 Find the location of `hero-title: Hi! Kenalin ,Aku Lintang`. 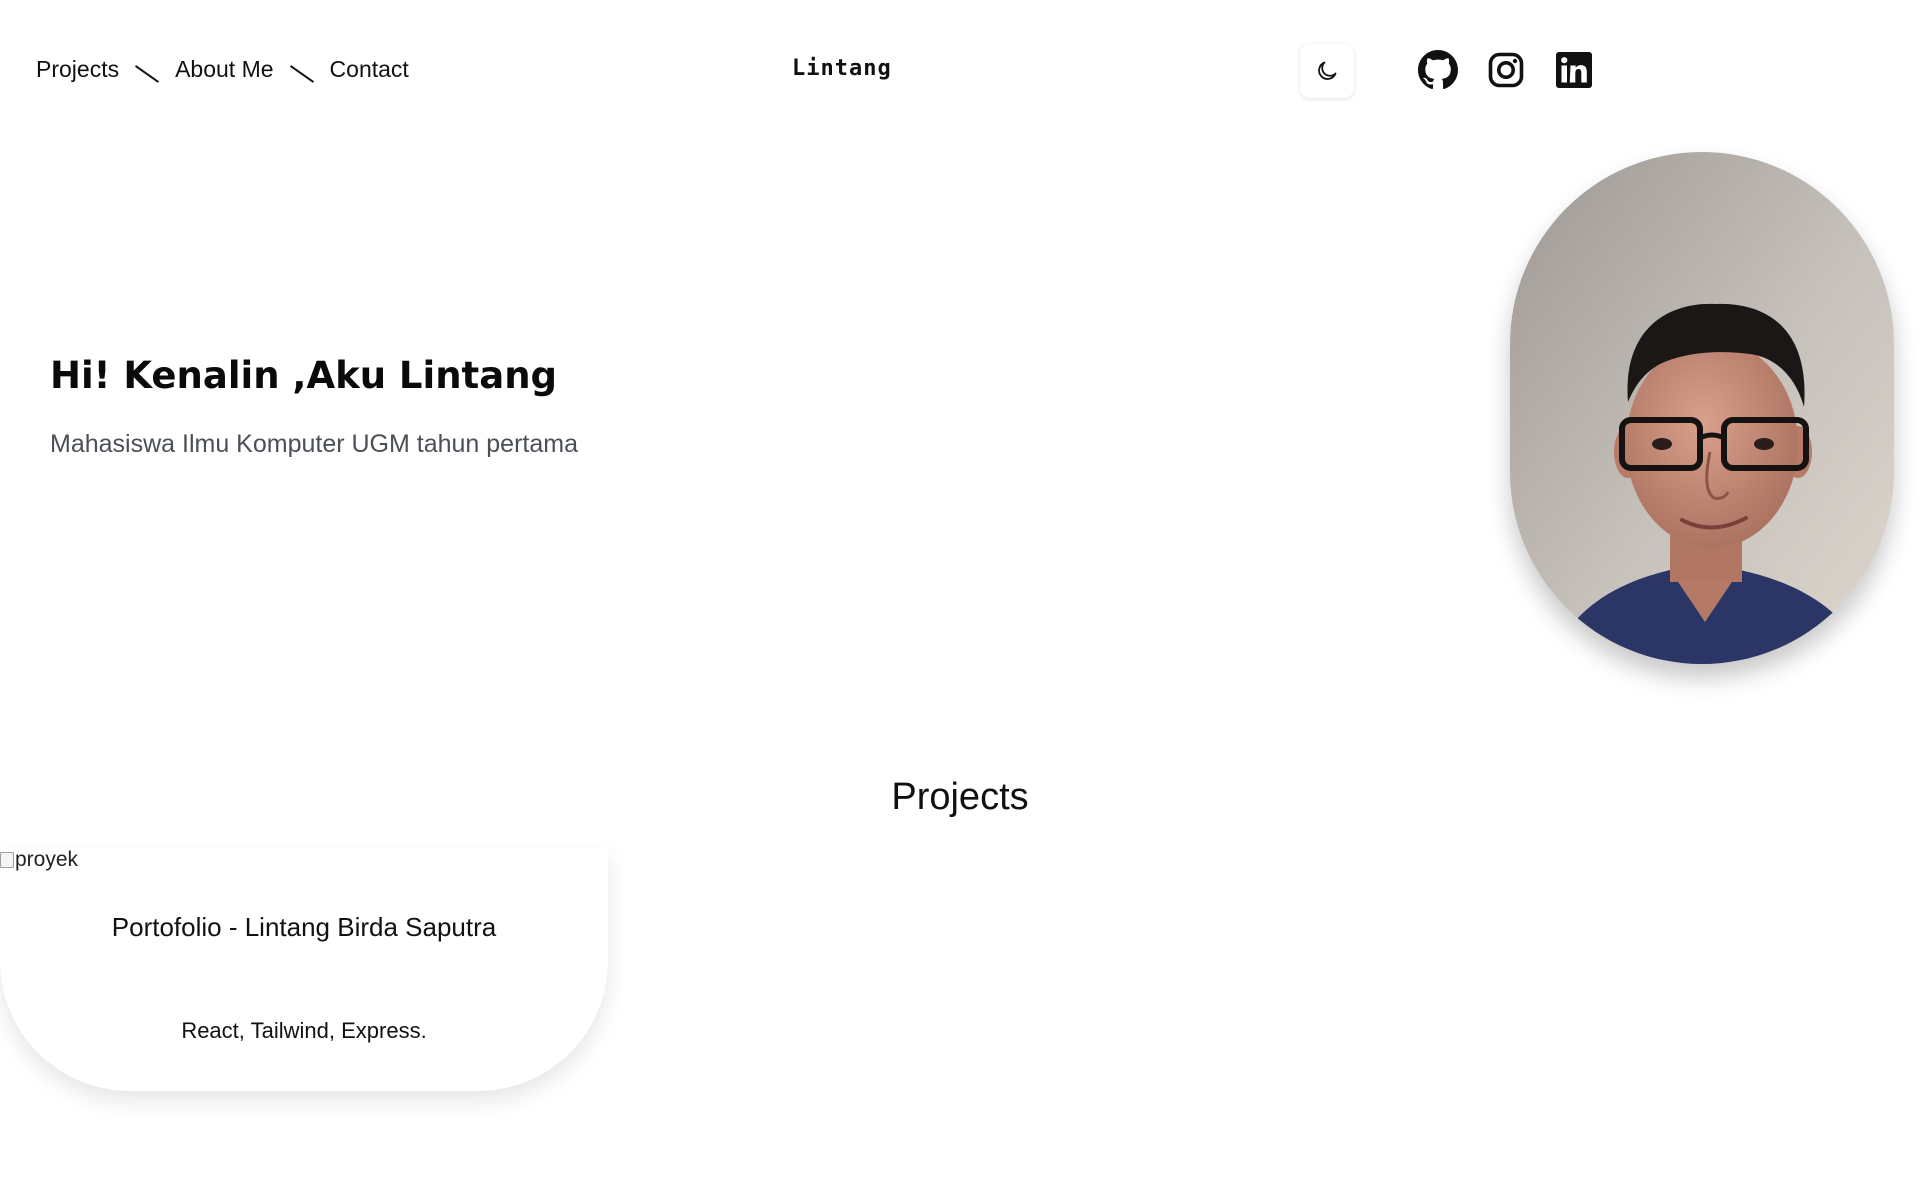

hero-title: Hi! Kenalin ,Aku Lintang is located at coordinates (304, 375).